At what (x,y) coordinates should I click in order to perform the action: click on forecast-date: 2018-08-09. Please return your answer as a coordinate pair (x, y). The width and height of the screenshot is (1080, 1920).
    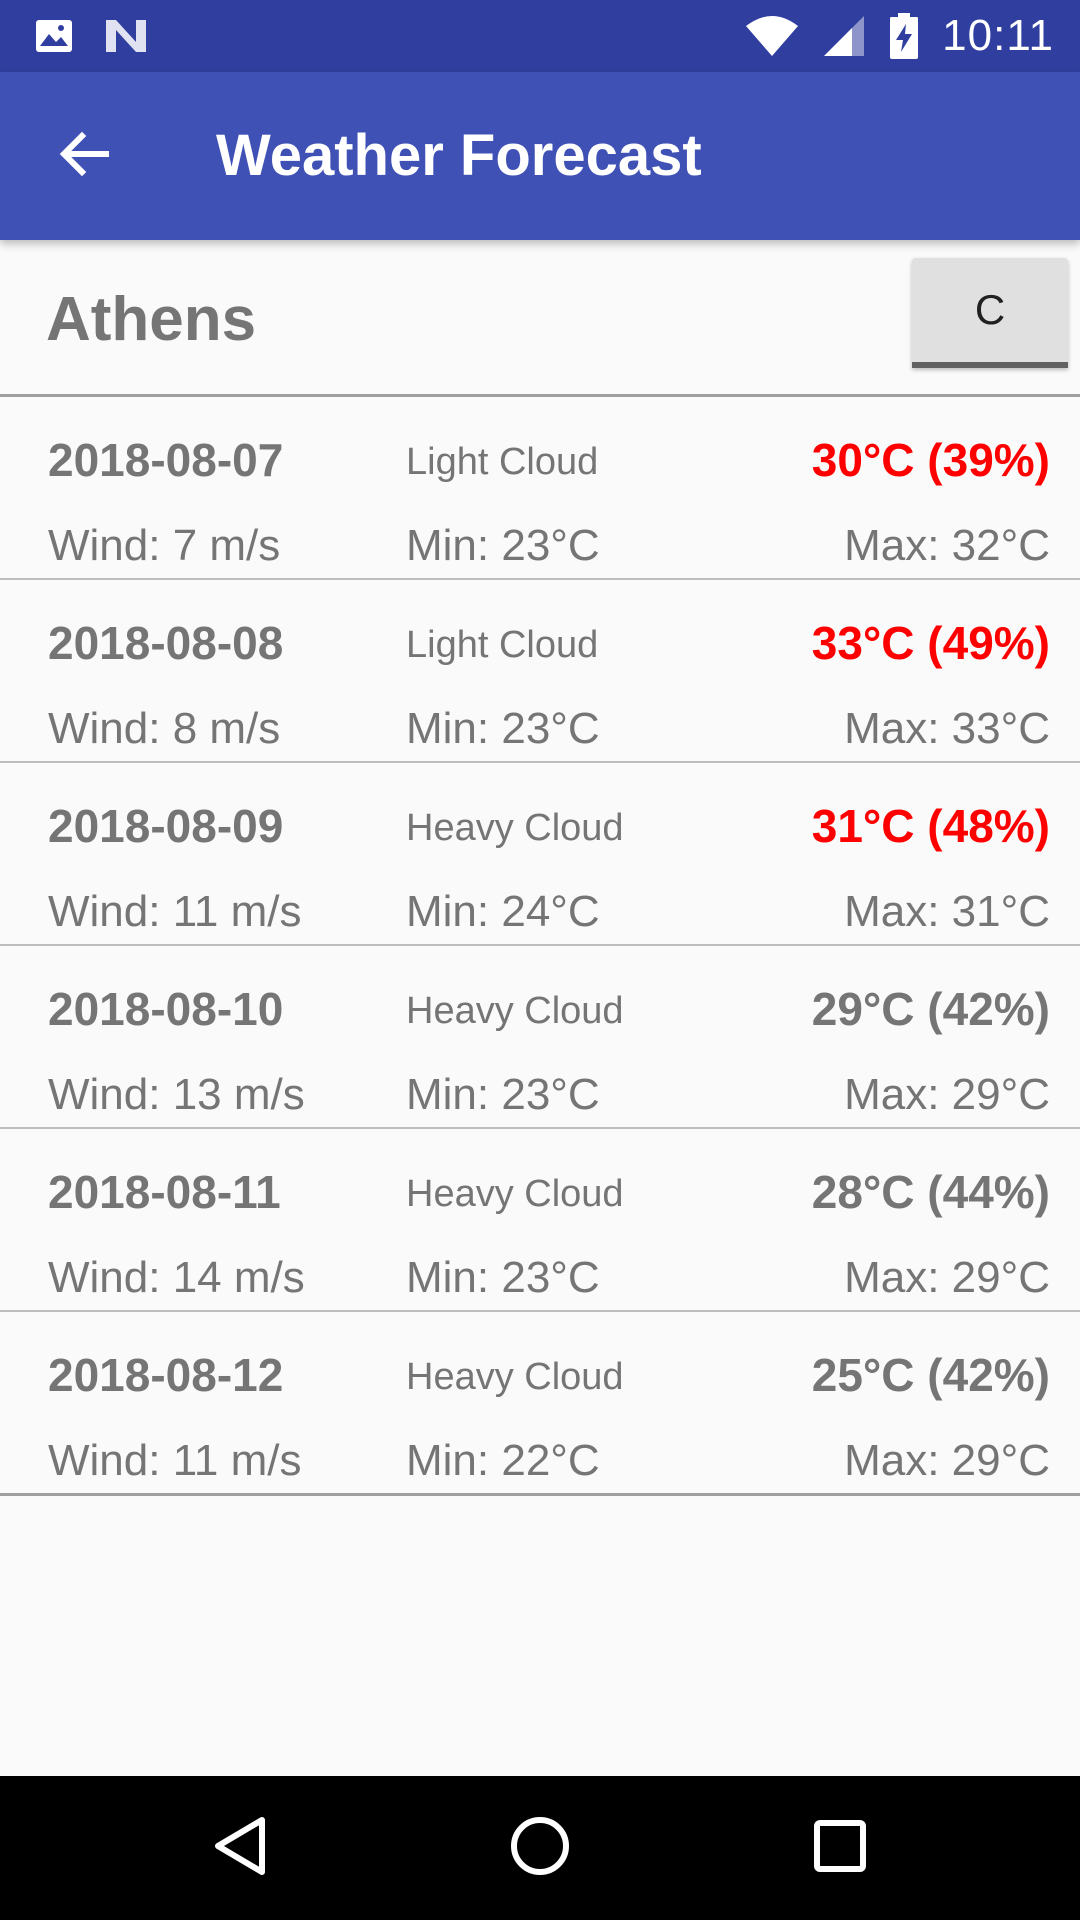
    Looking at the image, I should click on (166, 826).